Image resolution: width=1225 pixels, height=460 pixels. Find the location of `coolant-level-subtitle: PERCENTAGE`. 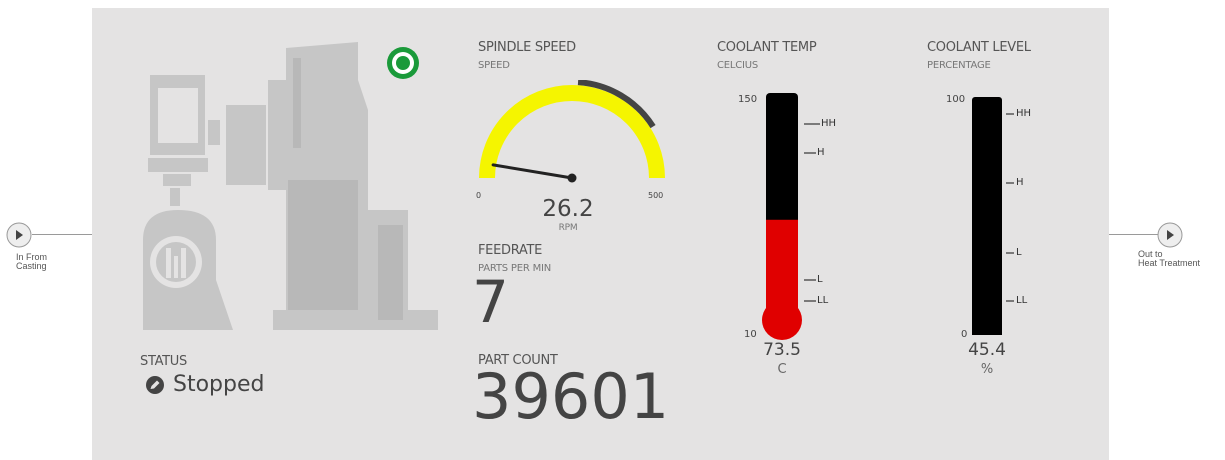

coolant-level-subtitle: PERCENTAGE is located at coordinates (959, 65).